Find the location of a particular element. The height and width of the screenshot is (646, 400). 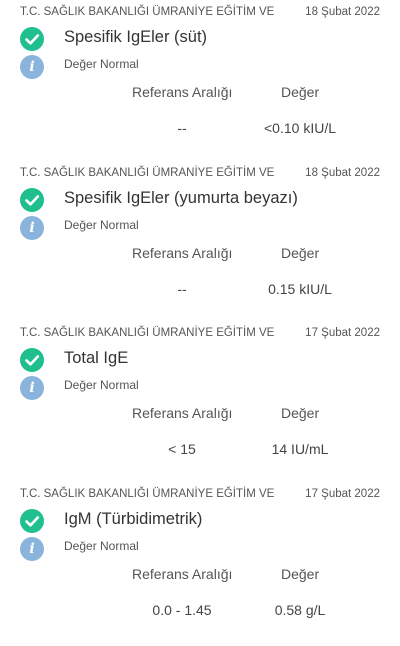

result-value: <0.10 kIU/L is located at coordinates (300, 128).